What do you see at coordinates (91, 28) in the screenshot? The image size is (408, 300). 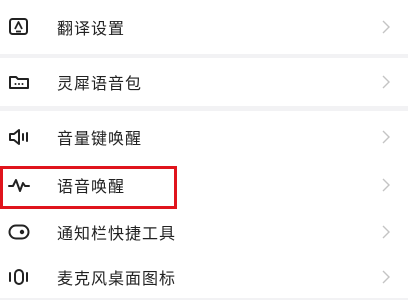 I see `settings-item-label: 翻译设置` at bounding box center [91, 28].